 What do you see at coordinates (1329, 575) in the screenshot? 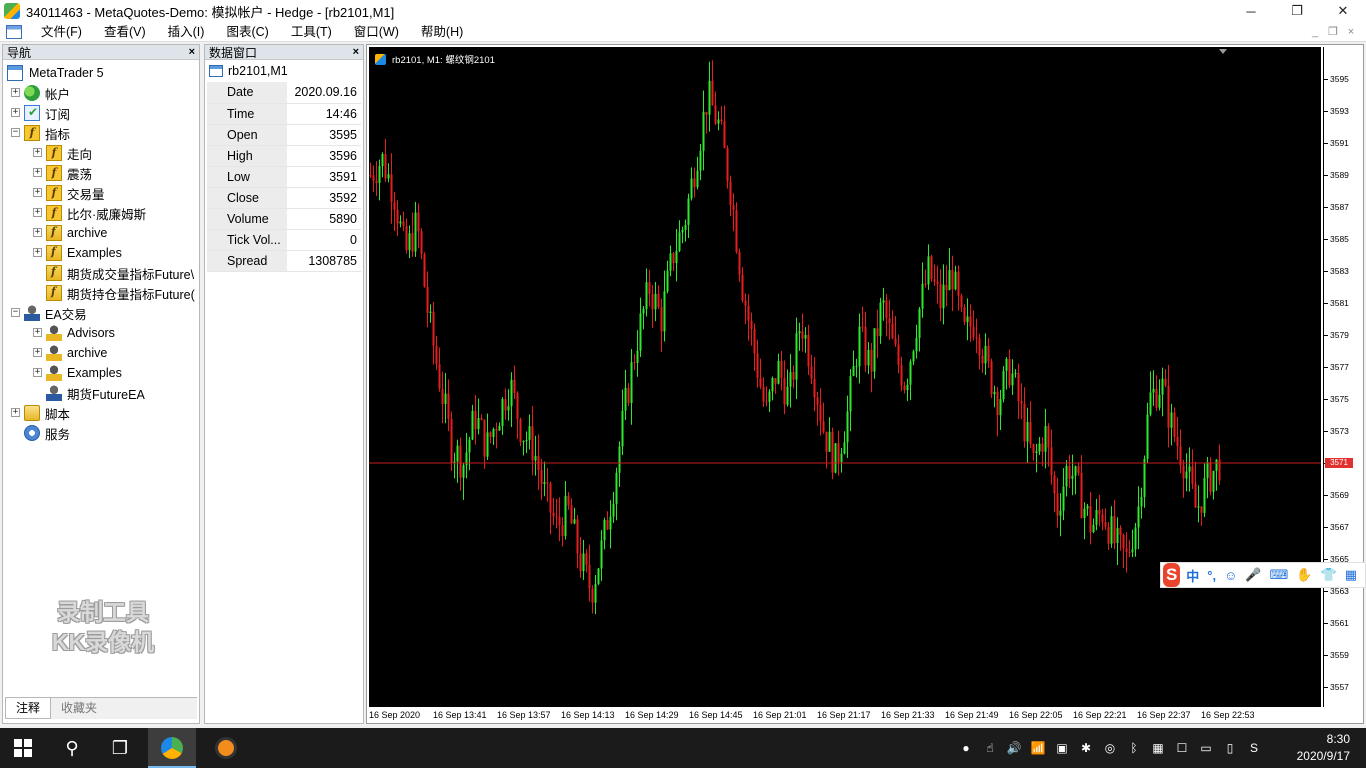
I see `ime-skin-icon: 👕` at bounding box center [1329, 575].